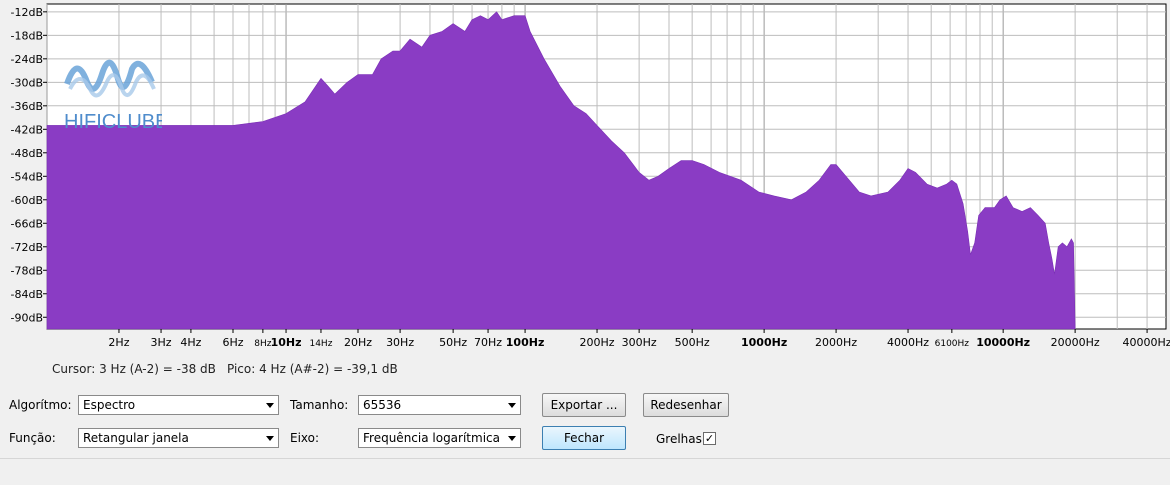 This screenshot has height=485, width=1170. Describe the element at coordinates (686, 405) in the screenshot. I see `redraw-button: Redesenhar` at that location.